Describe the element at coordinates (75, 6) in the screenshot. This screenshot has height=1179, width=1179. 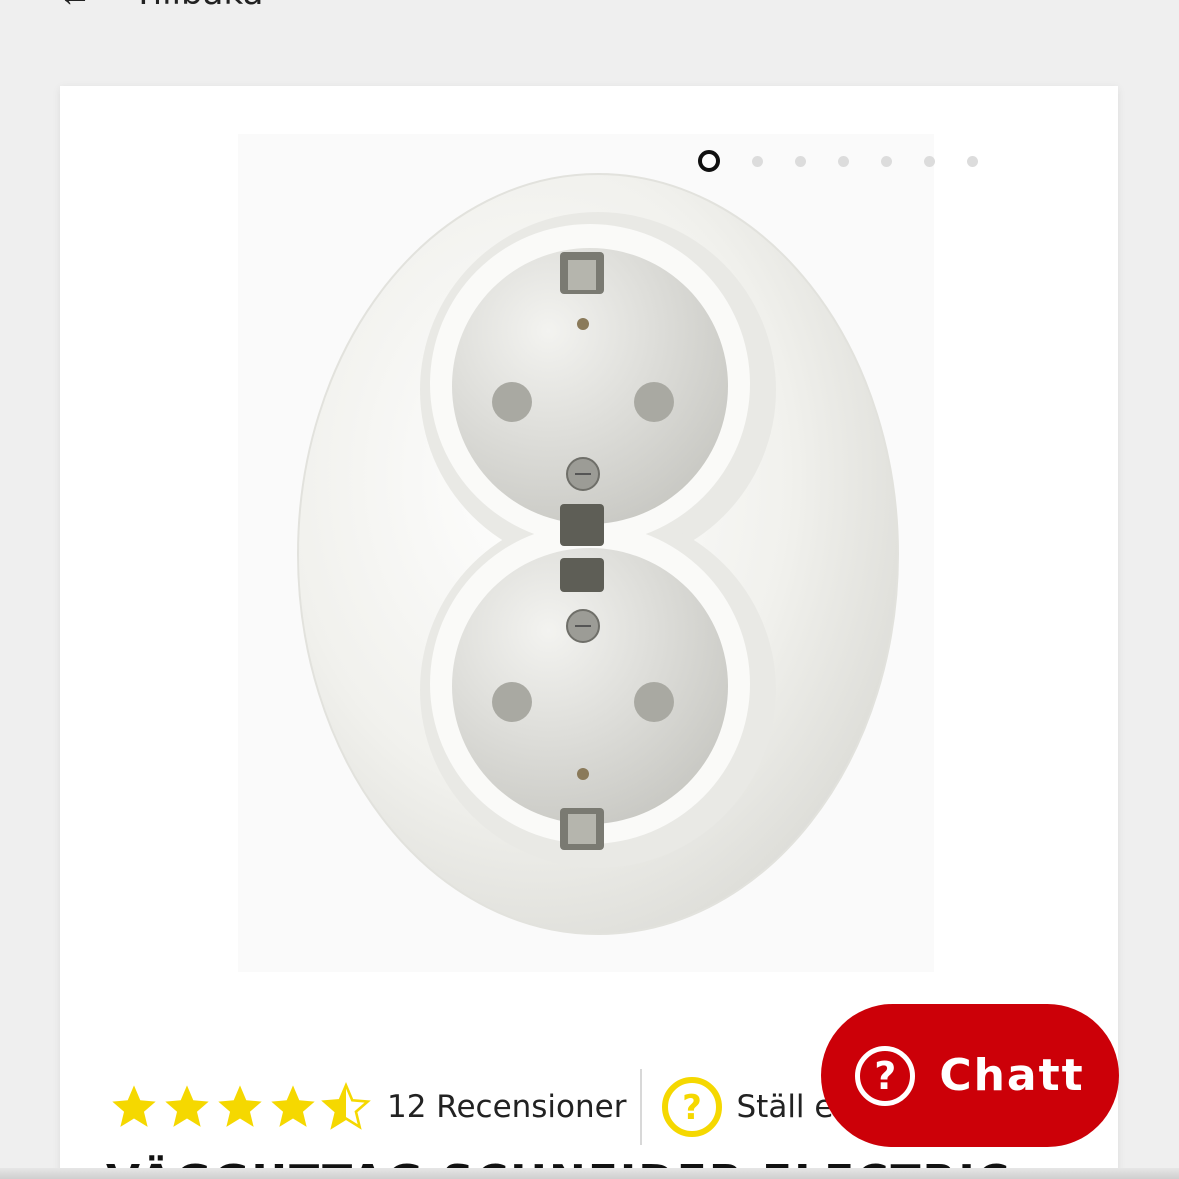
I see `arrow-left-icon: ←` at that location.